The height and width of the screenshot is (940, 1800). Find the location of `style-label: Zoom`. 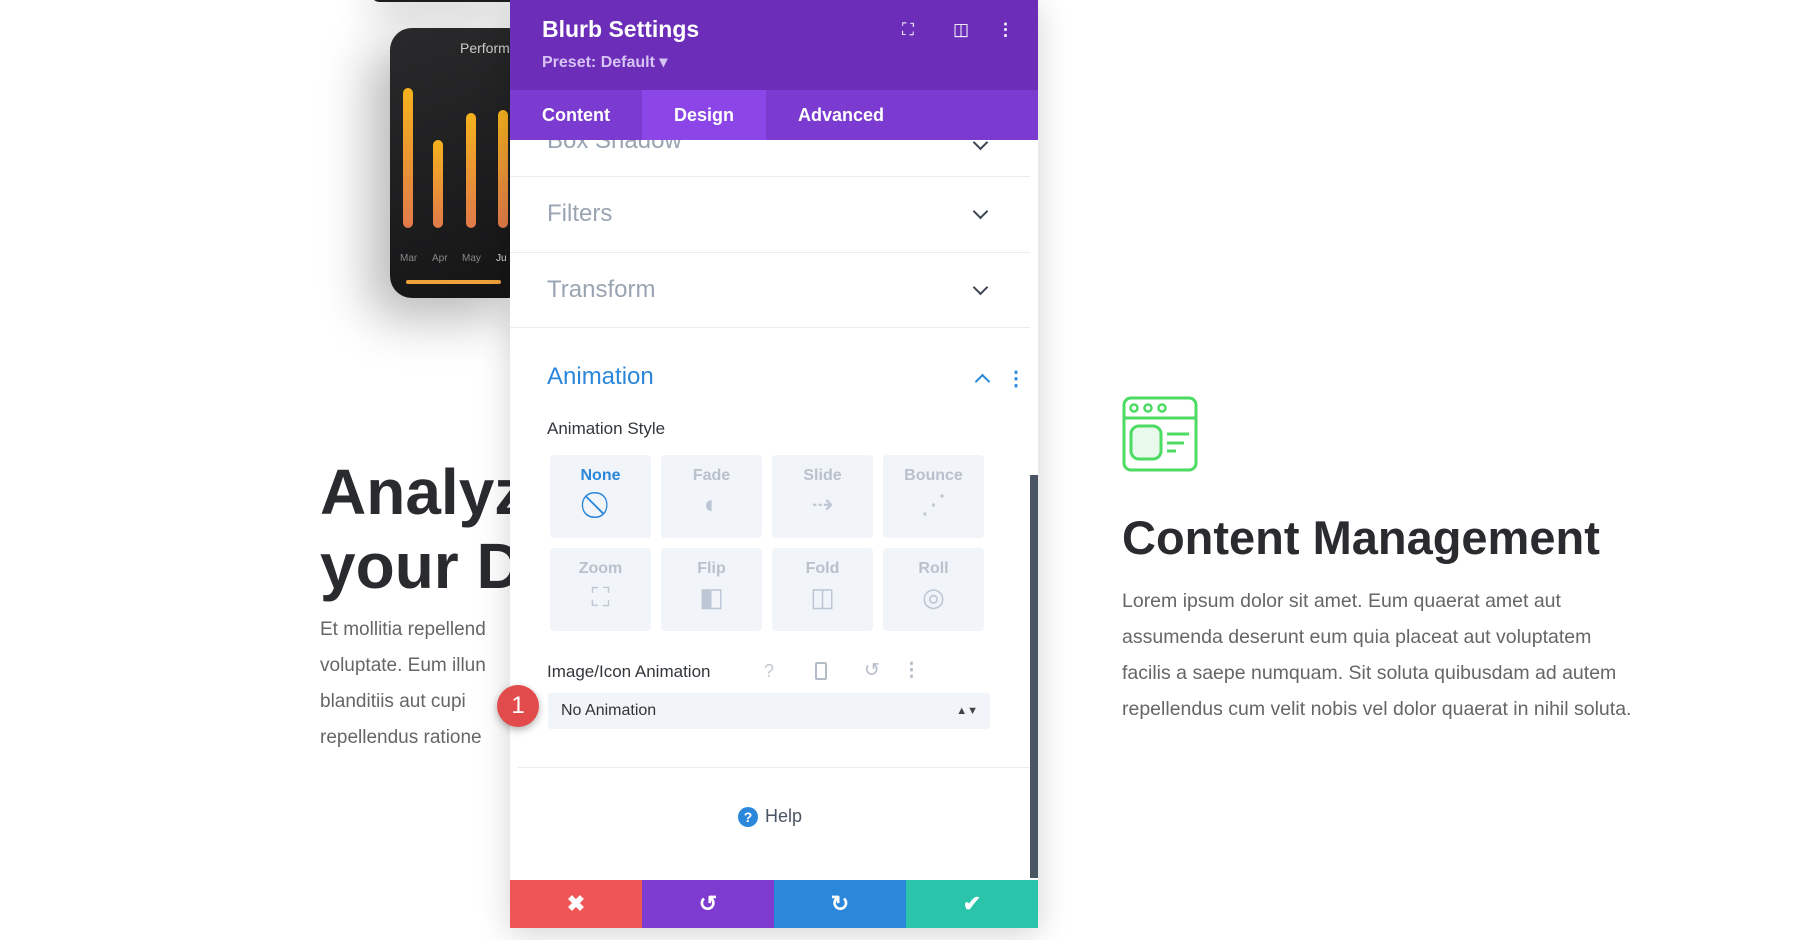

style-label: Zoom is located at coordinates (600, 568).